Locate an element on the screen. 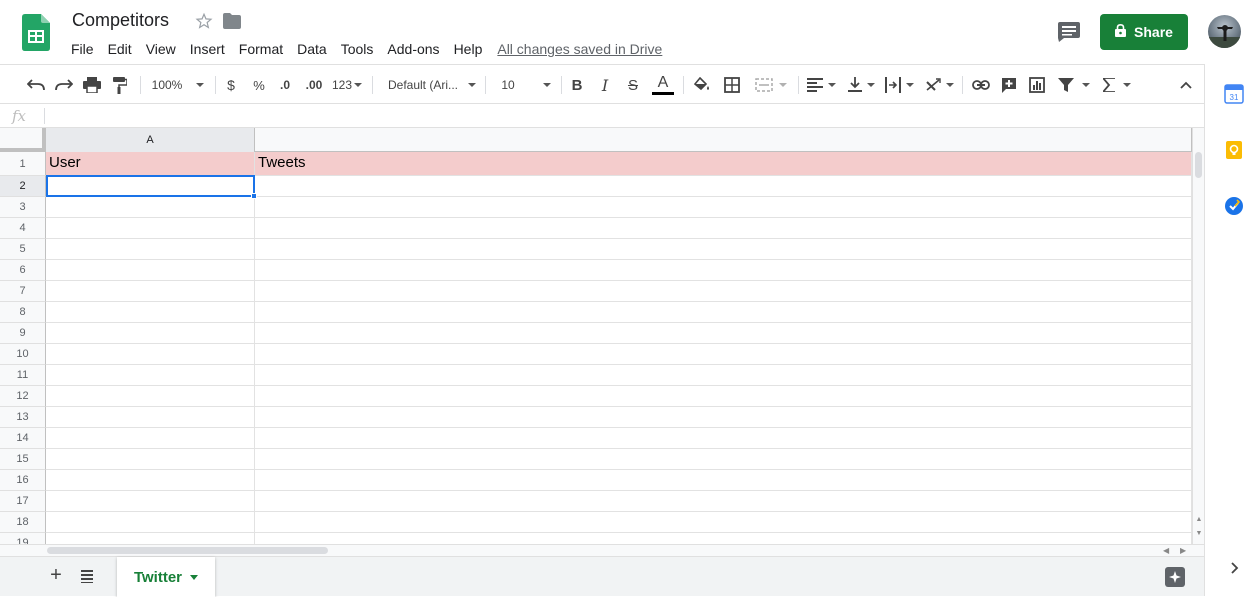 Image resolution: width=1260 pixels, height=597 pixels. menu-add-ons: Add-ons is located at coordinates (413, 49).